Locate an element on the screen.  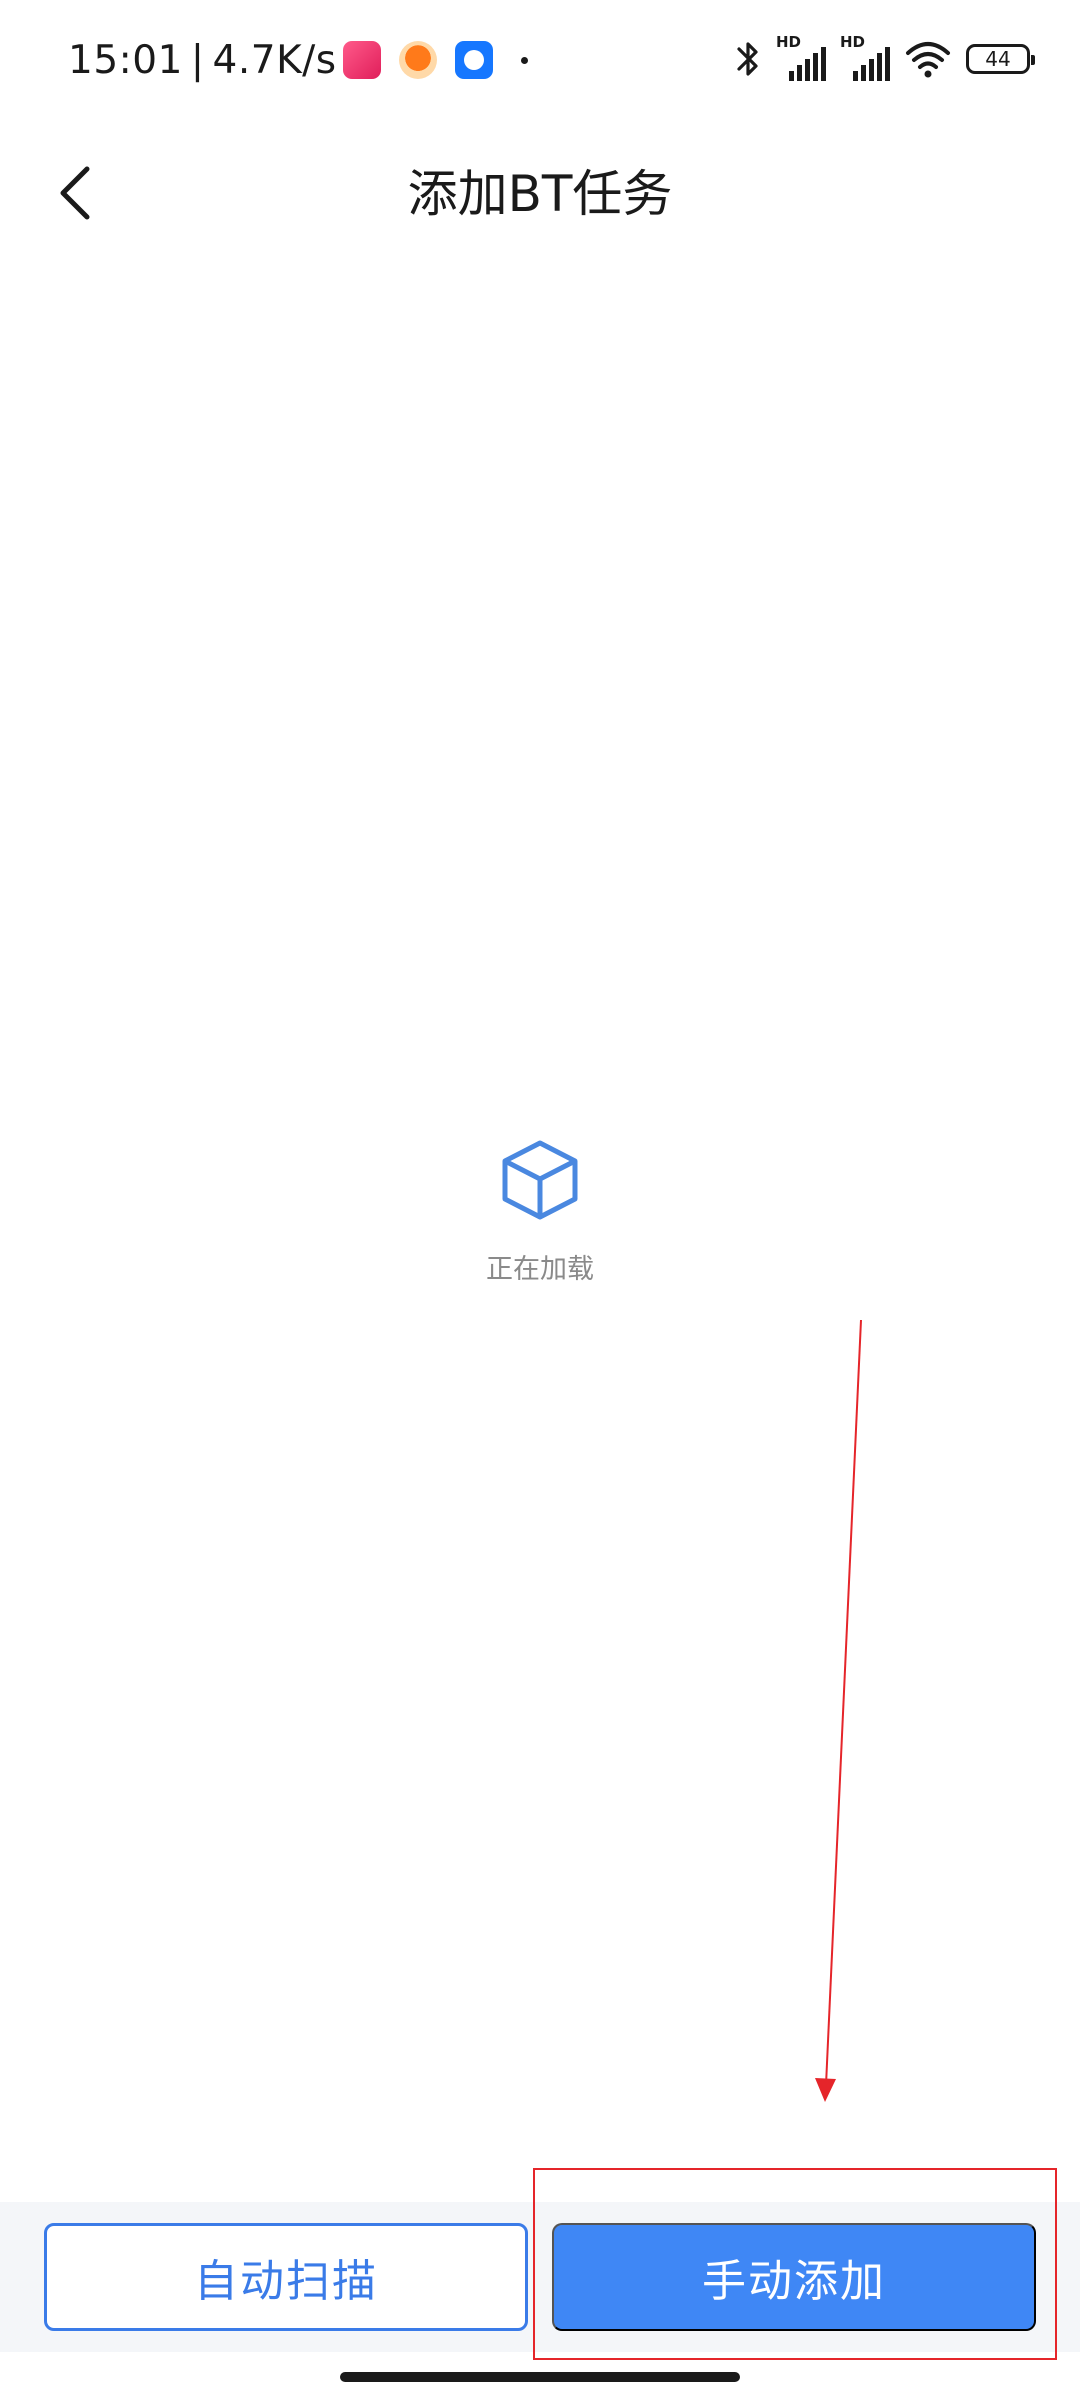
auto-scan-button: 自动扫描 is located at coordinates (286, 2277).